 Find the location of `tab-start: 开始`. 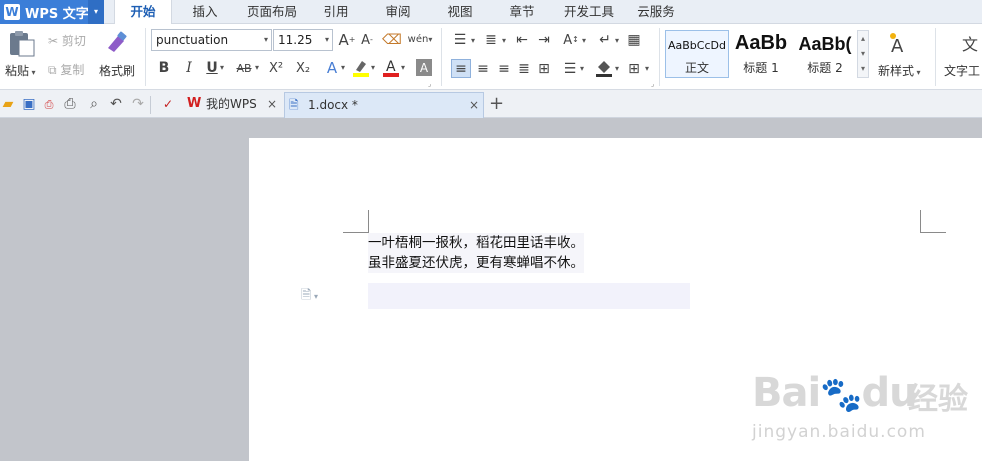

tab-start: 开始 is located at coordinates (143, 12).